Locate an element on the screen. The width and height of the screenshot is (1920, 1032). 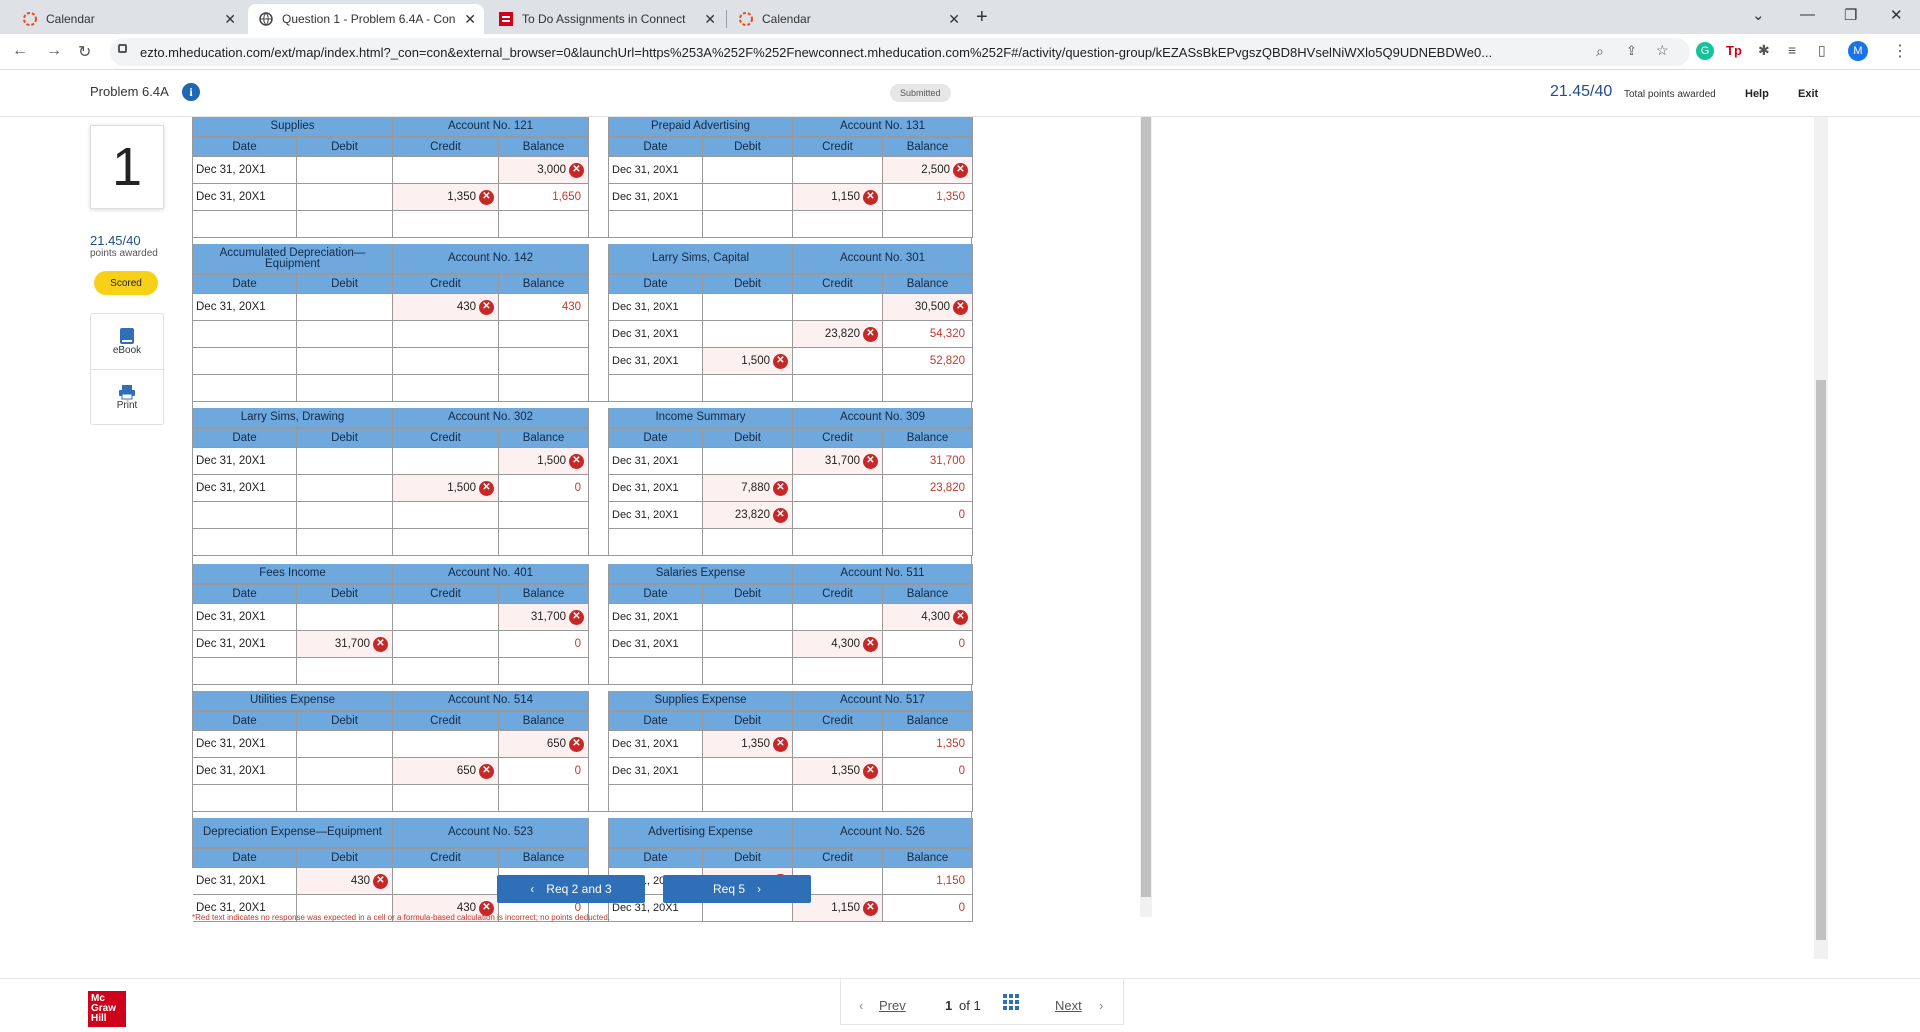
credit-cell is located at coordinates (446, 644).